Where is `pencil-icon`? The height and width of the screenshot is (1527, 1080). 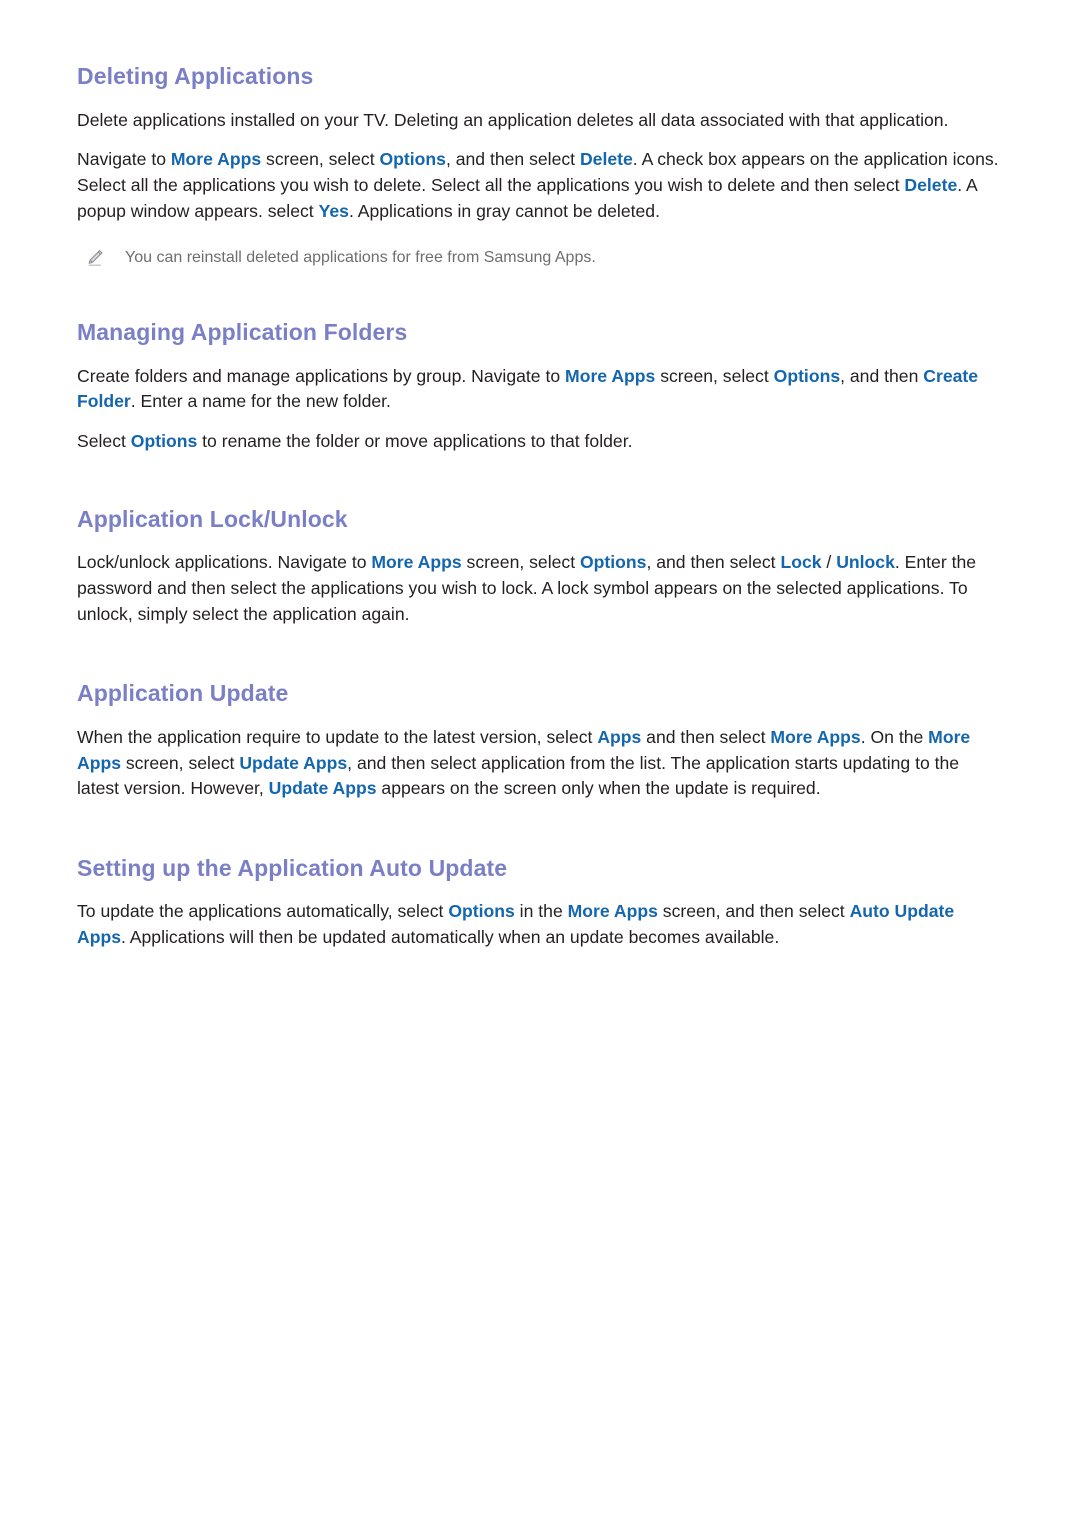 pencil-icon is located at coordinates (105, 257).